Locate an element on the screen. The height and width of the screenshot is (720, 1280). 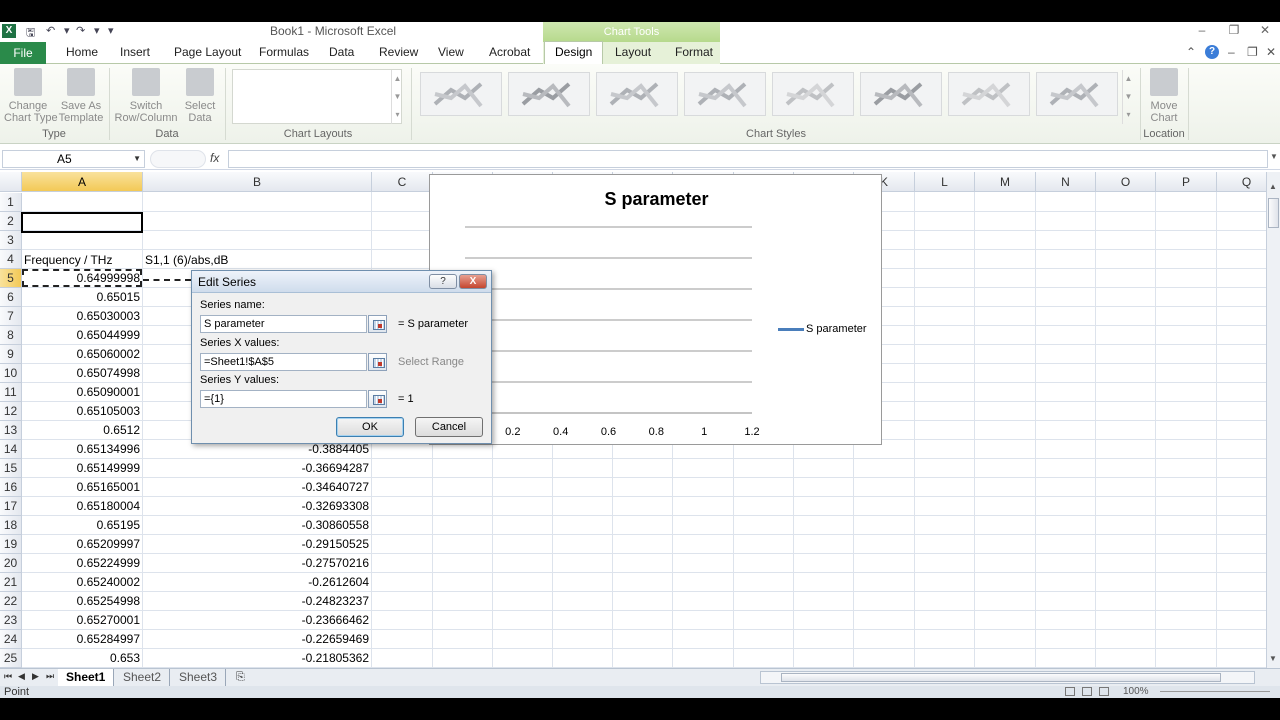
vertical-scroll-thumb is located at coordinates (1273, 213).